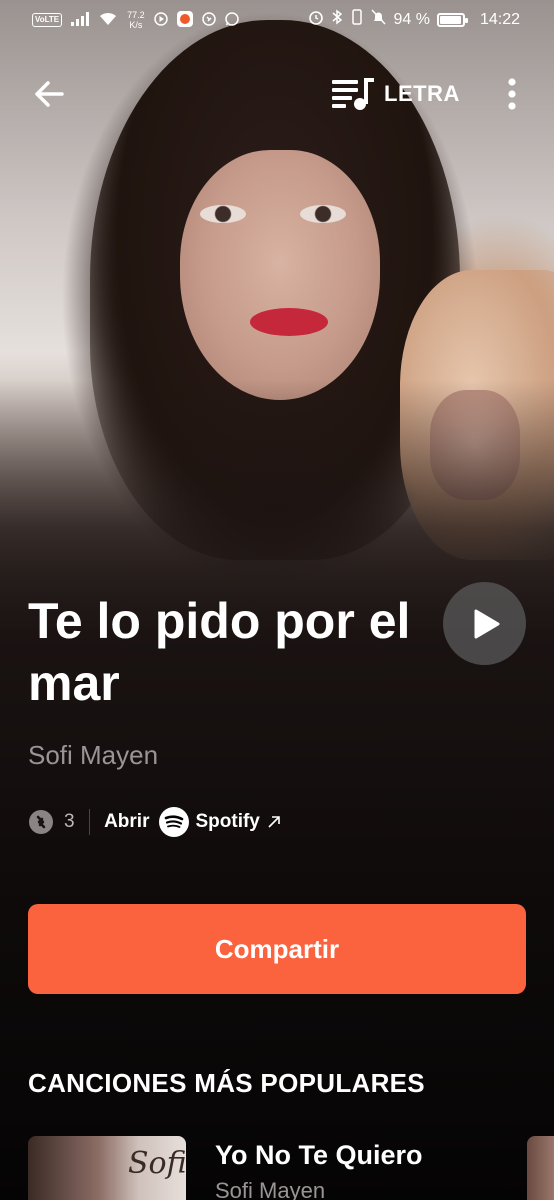  Describe the element at coordinates (226, 1083) in the screenshot. I see `popular-songs-heading: CANCIONES MÁS POPULARES` at that location.